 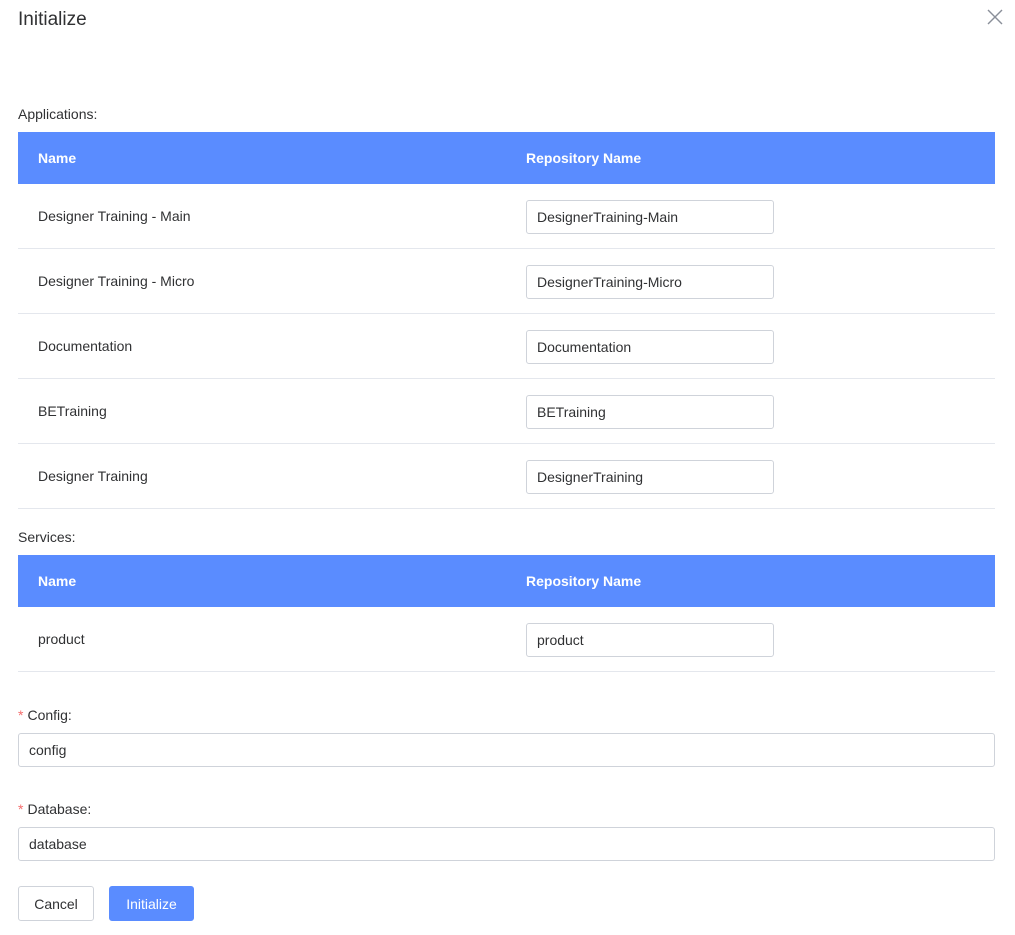 I want to click on application-name: Designer Training, so click(x=93, y=476).